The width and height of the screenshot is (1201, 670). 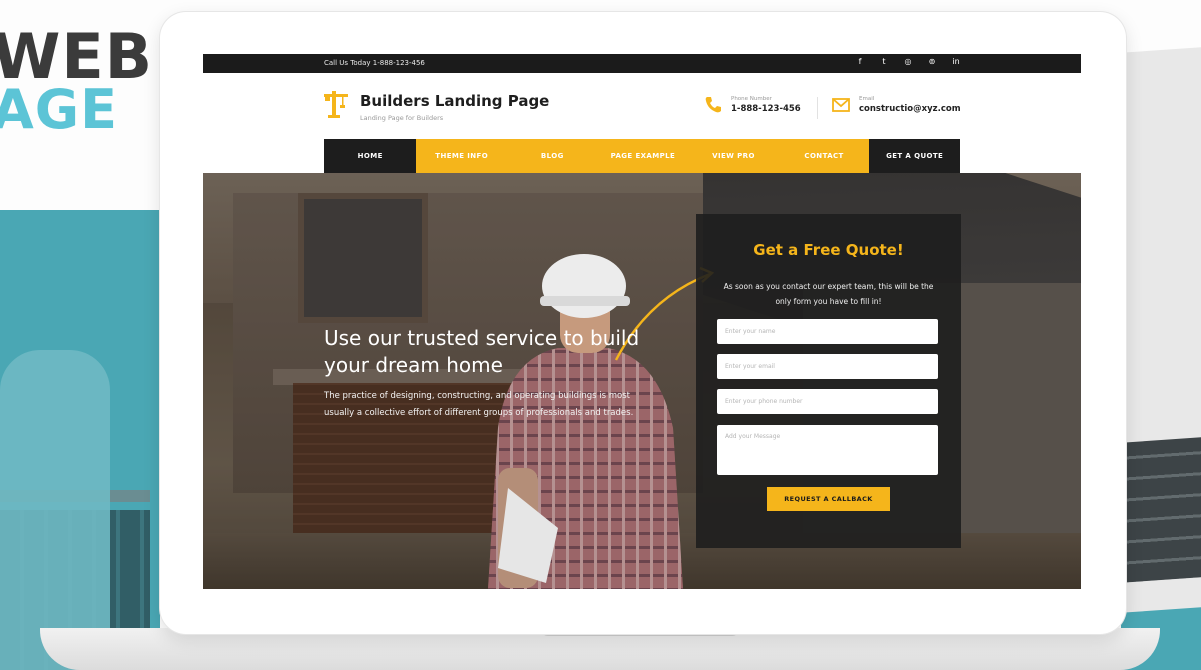 I want to click on mail-icon, so click(x=841, y=105).